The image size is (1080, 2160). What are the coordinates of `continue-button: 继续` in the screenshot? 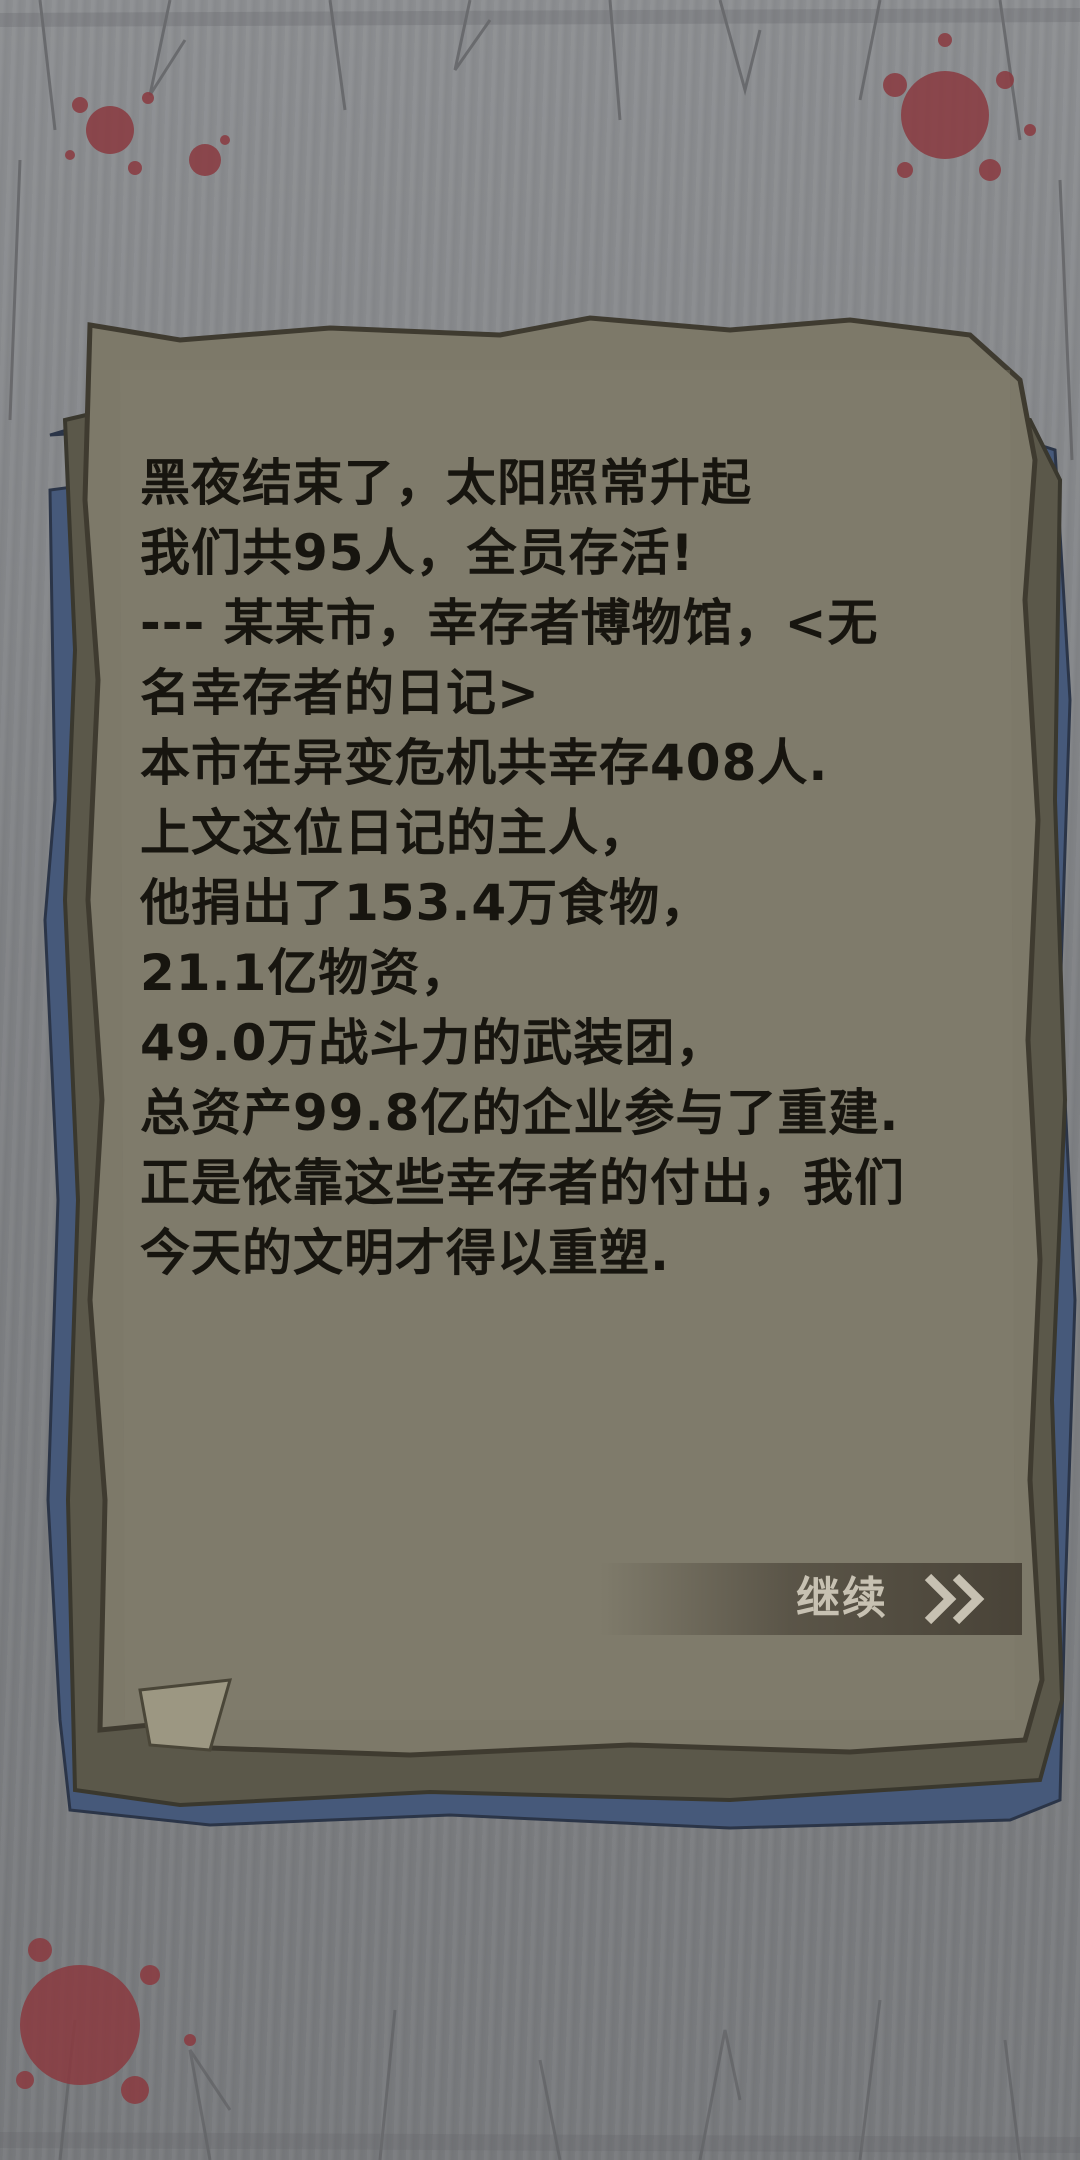 It's located at (811, 1599).